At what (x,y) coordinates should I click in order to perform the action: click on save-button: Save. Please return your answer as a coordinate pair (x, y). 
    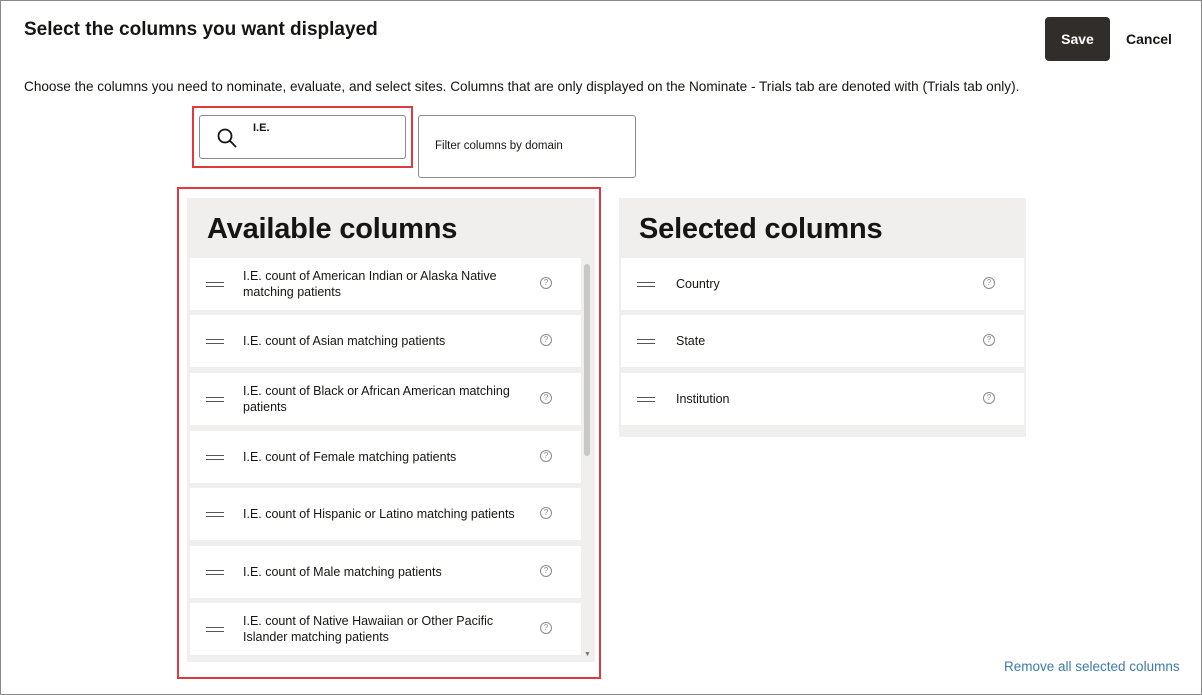
    Looking at the image, I should click on (1077, 39).